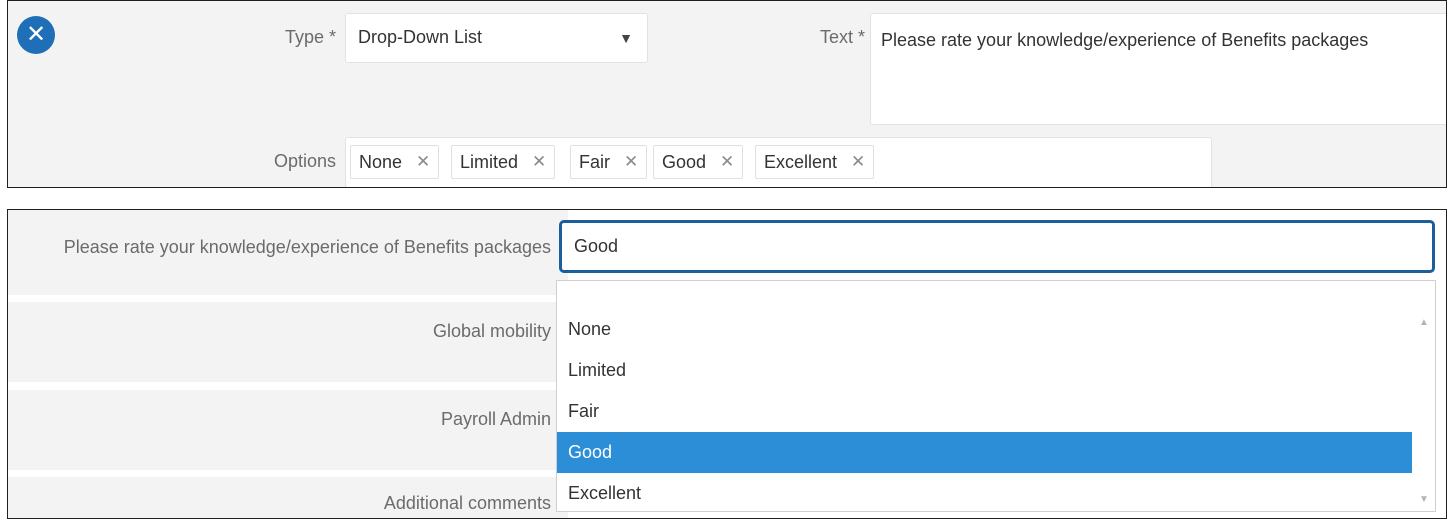 This screenshot has height=525, width=1450. Describe the element at coordinates (381, 161) in the screenshot. I see `option-tag-label: None` at that location.